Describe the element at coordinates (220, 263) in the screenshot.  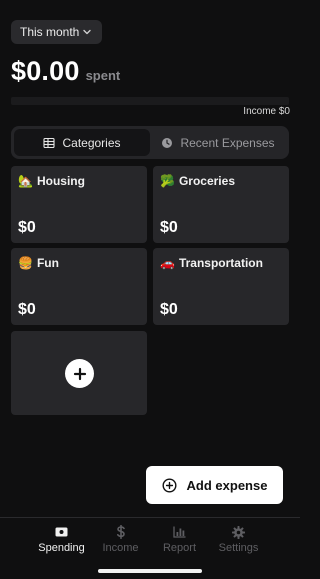
I see `category-label: Transportation` at that location.